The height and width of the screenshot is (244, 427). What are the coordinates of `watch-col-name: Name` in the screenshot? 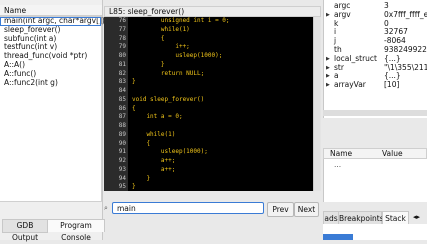 It's located at (341, 154).